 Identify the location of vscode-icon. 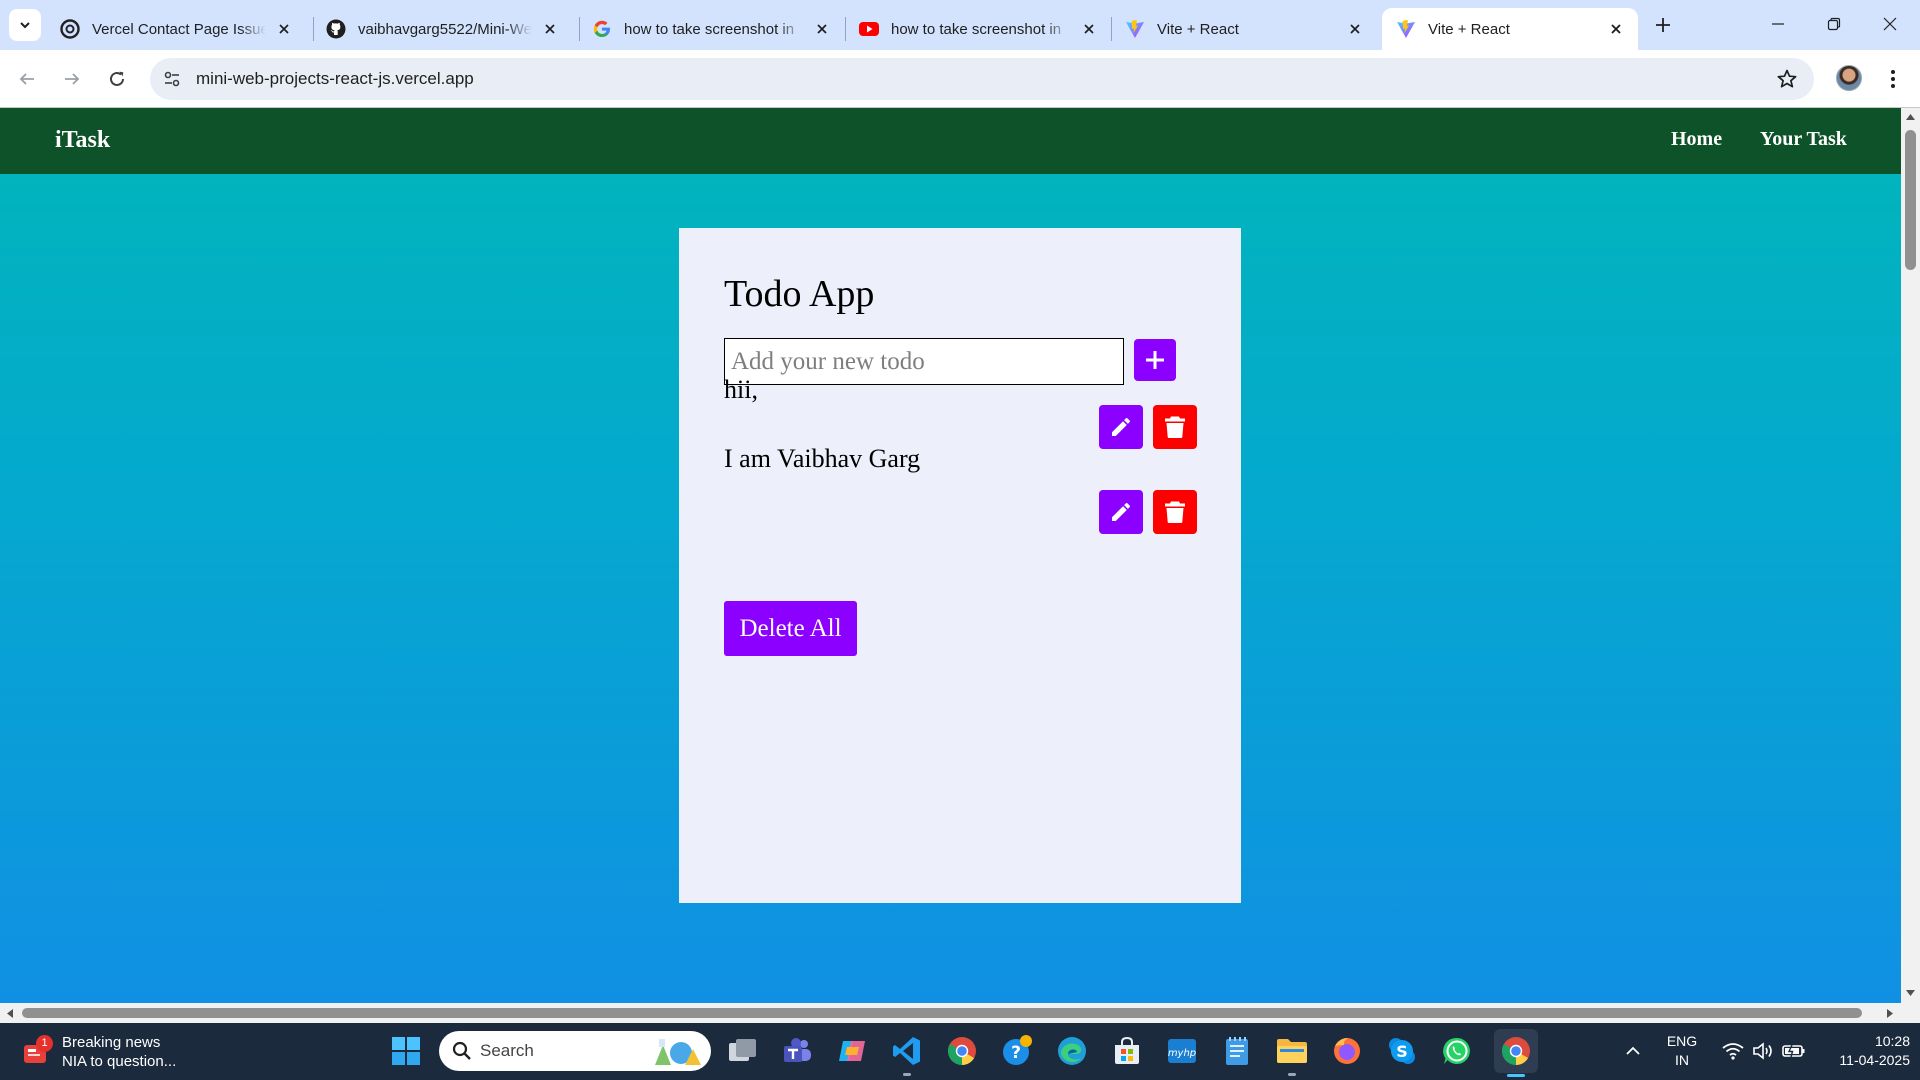
(906, 1051).